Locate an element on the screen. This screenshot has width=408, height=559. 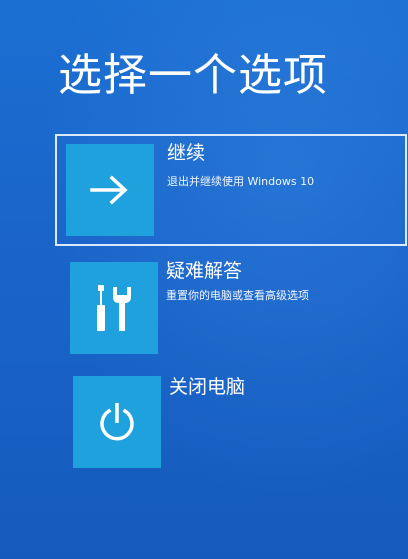
continue-description: 退出并继续使用 Windows 10 is located at coordinates (241, 181).